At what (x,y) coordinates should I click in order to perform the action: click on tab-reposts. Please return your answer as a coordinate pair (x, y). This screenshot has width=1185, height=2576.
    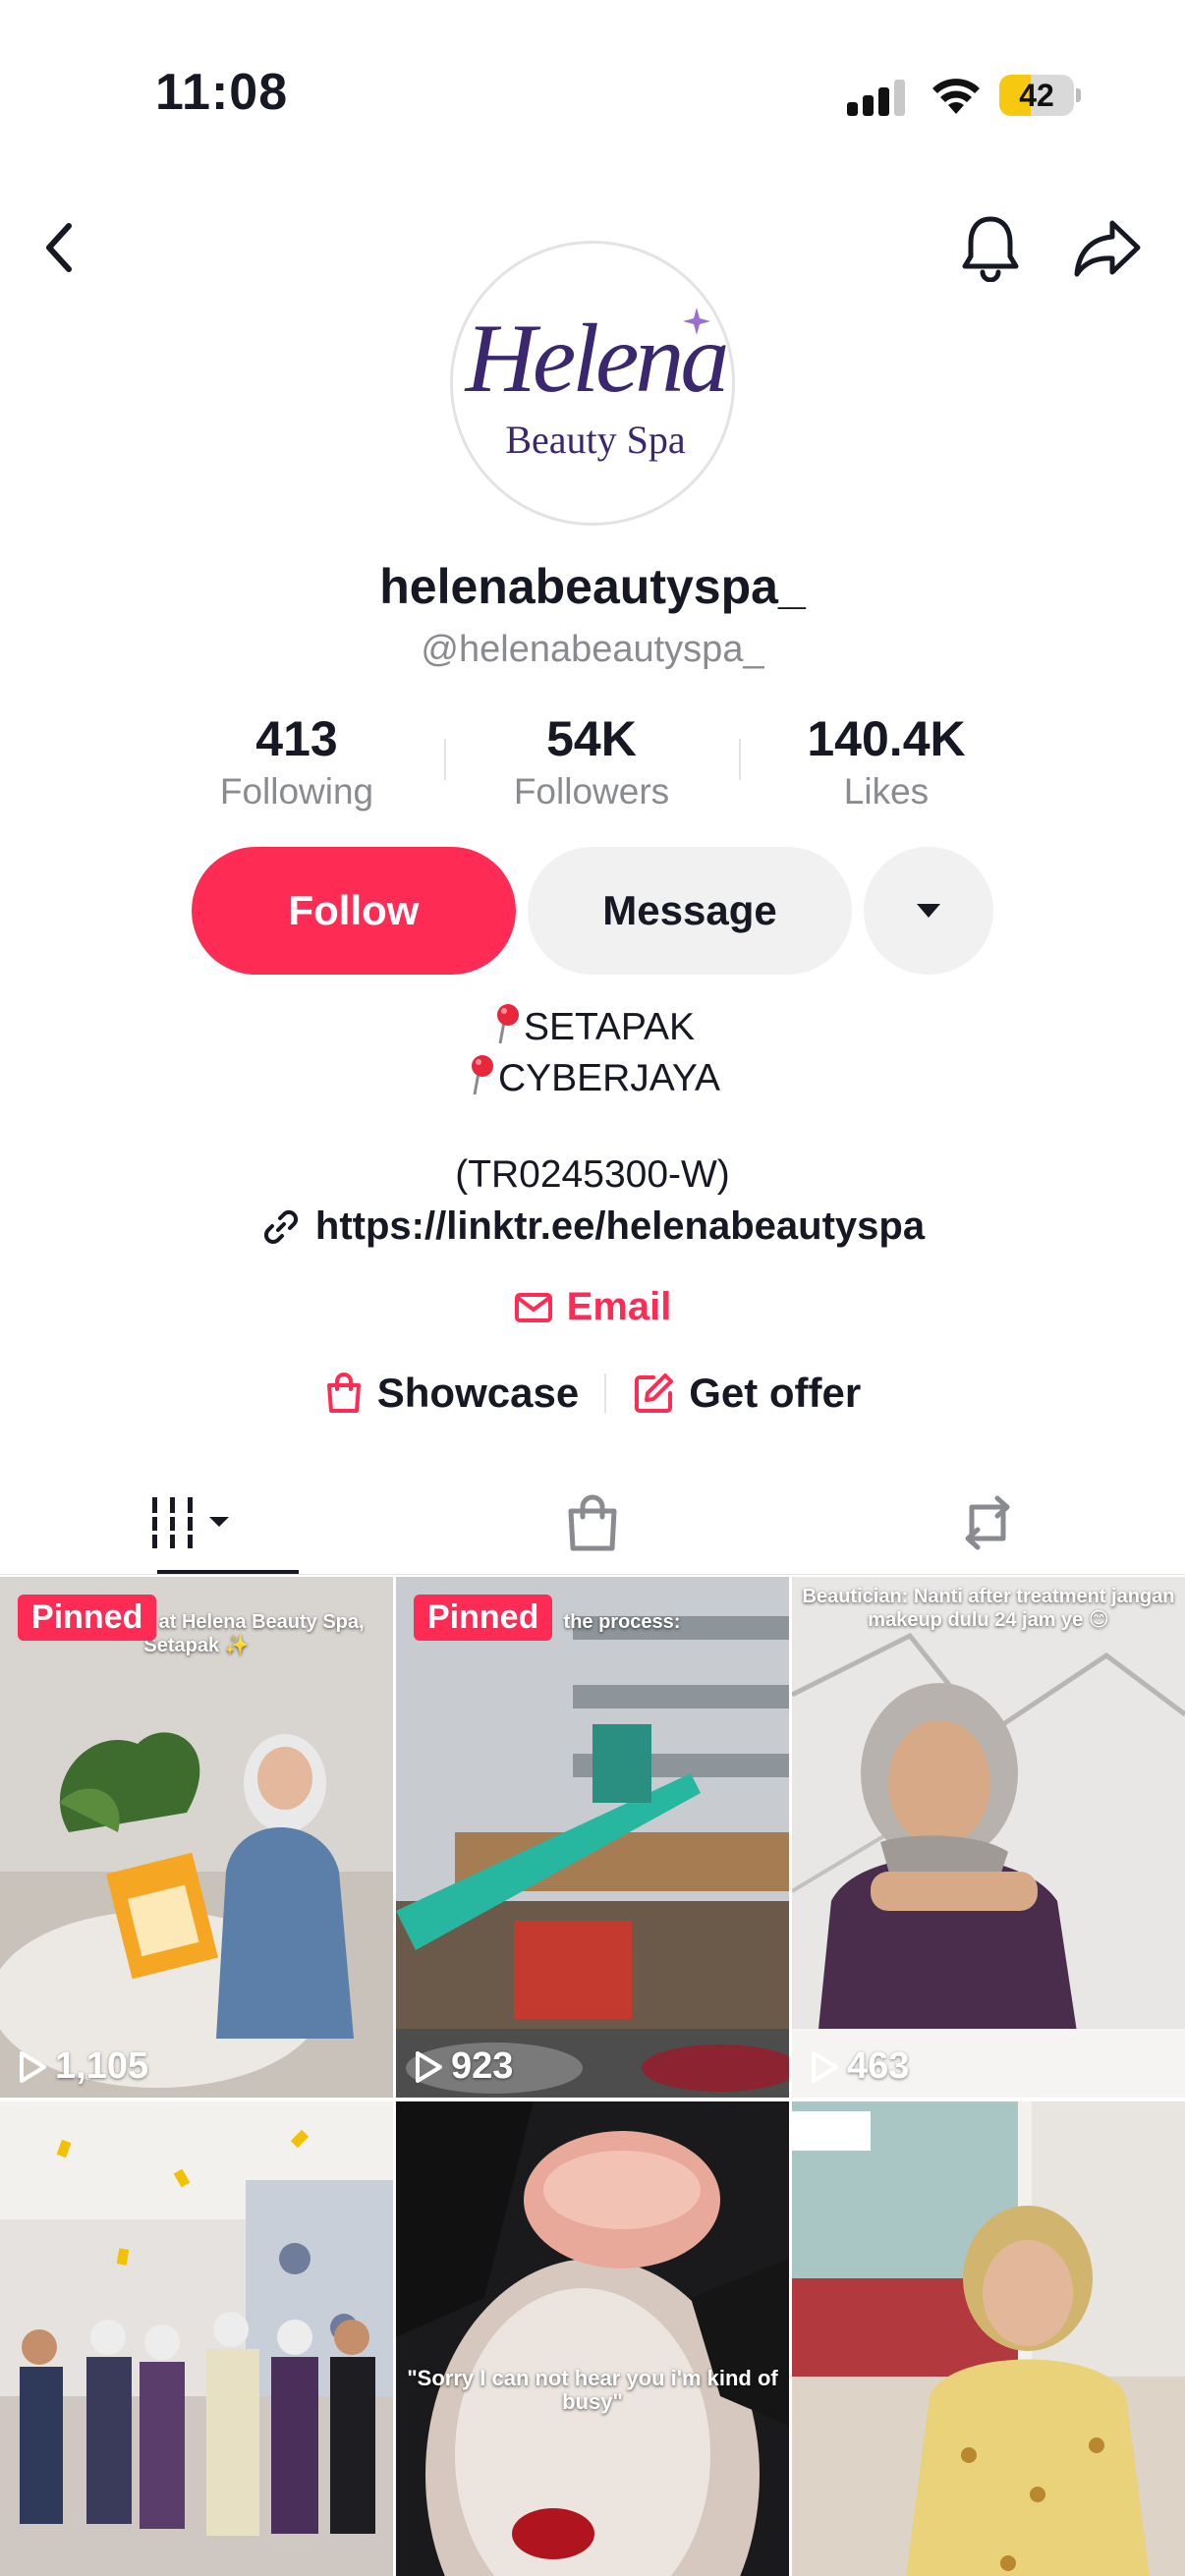
    Looking at the image, I should click on (988, 1523).